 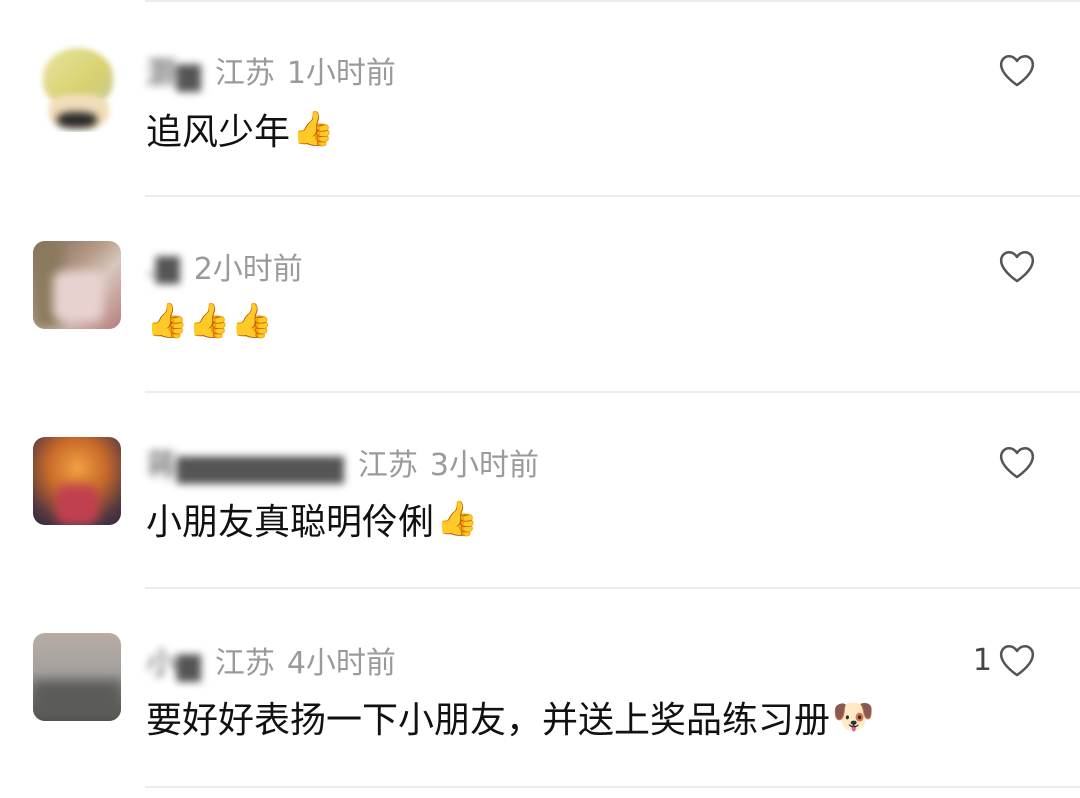 I want to click on comment-body: 追风少年, so click(x=218, y=132).